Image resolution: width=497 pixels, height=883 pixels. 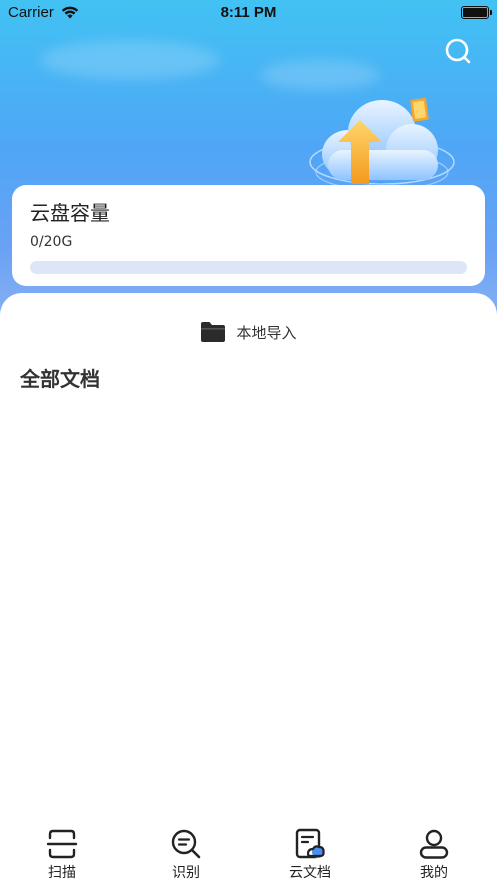 I want to click on tab-label: 云文档, so click(x=310, y=873).